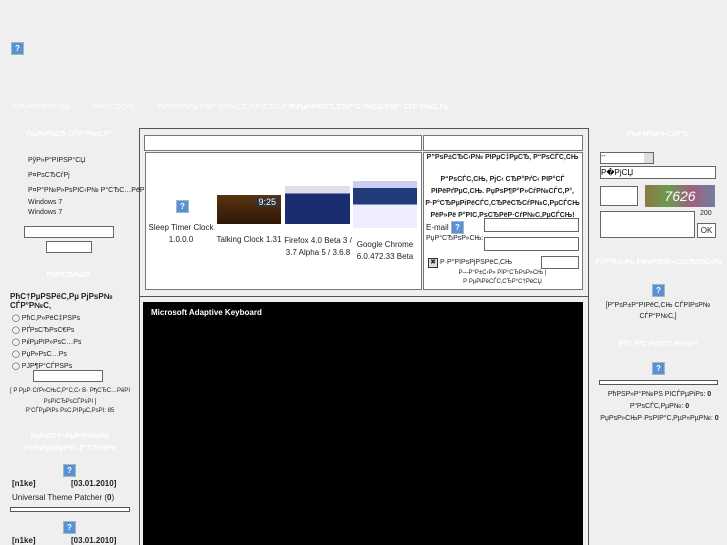  I want to click on menu-item-win7: Windows 7, so click(87, 203).